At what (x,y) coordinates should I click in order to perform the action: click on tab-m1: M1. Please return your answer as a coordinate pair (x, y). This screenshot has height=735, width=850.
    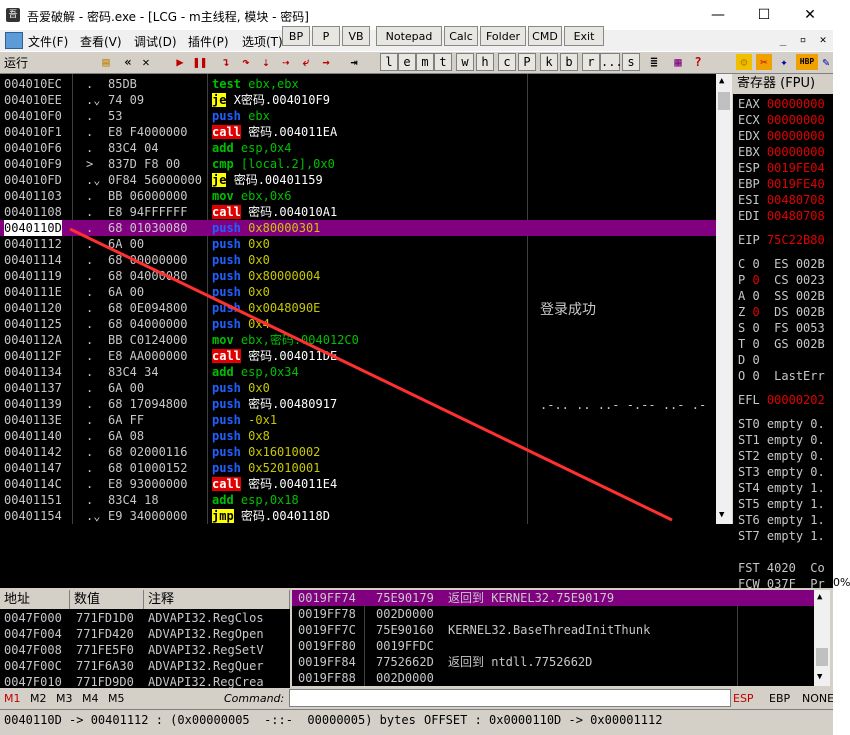
    Looking at the image, I should click on (12, 698).